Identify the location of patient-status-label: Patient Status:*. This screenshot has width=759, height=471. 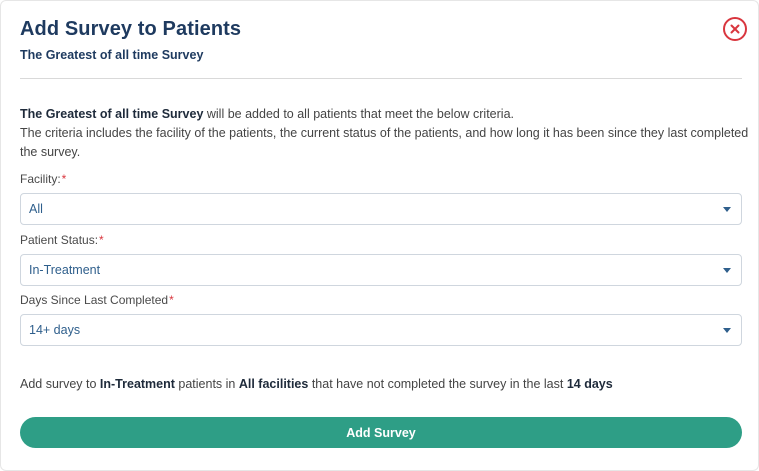
(62, 240).